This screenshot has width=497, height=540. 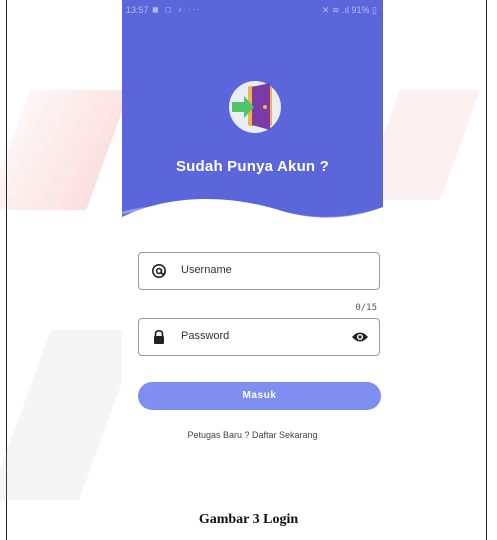 I want to click on username-field: Username, so click(x=259, y=271).